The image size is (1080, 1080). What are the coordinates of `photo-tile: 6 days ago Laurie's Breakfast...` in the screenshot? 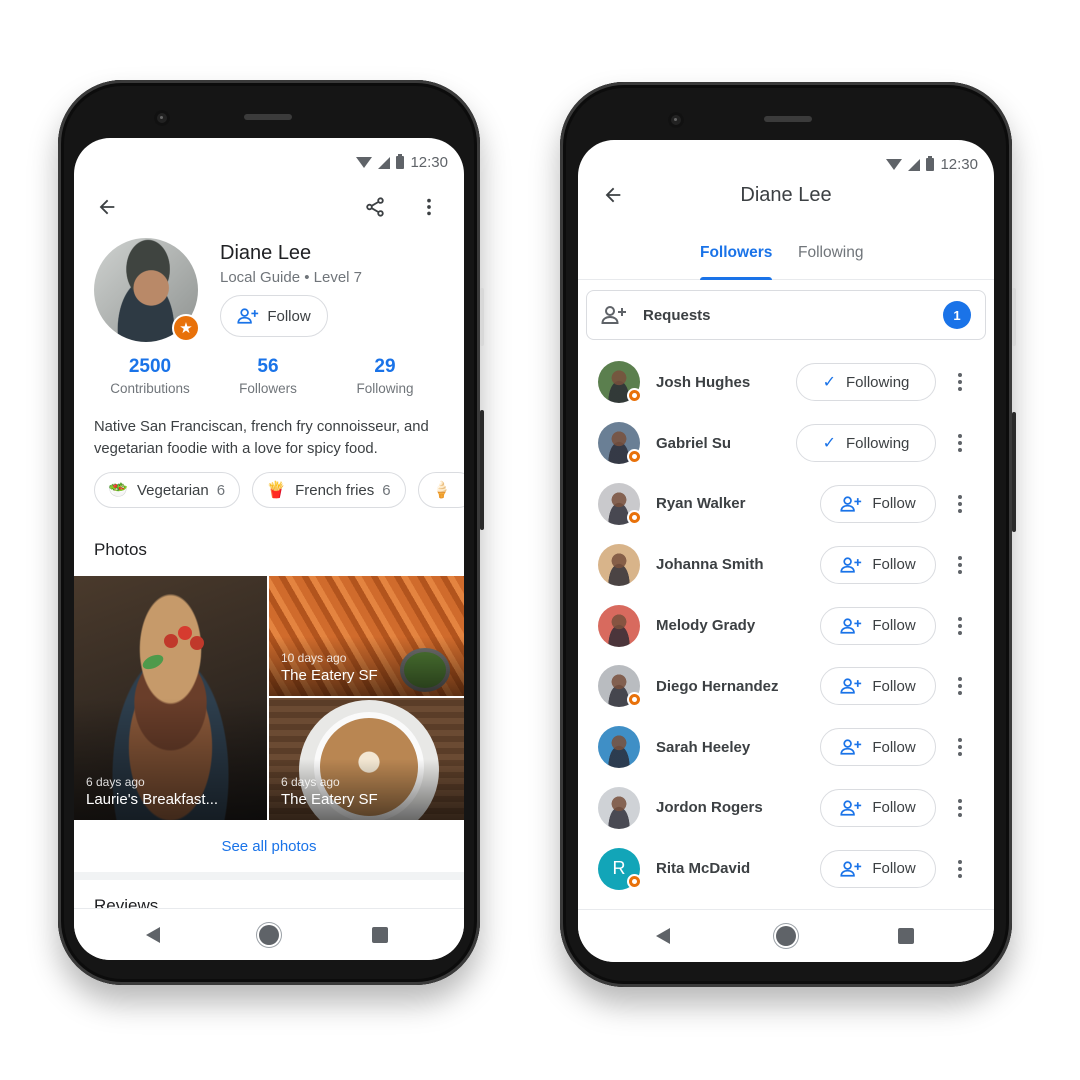 It's located at (170, 698).